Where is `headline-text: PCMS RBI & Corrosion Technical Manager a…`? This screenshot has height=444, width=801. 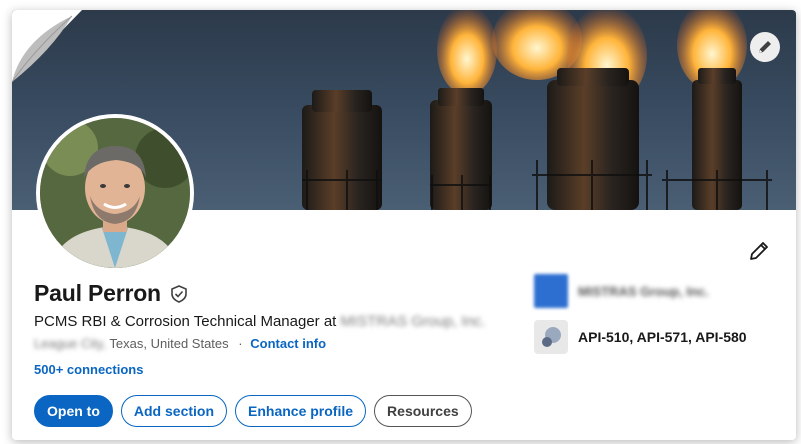 headline-text: PCMS RBI & Corrosion Technical Manager a… is located at coordinates (185, 321).